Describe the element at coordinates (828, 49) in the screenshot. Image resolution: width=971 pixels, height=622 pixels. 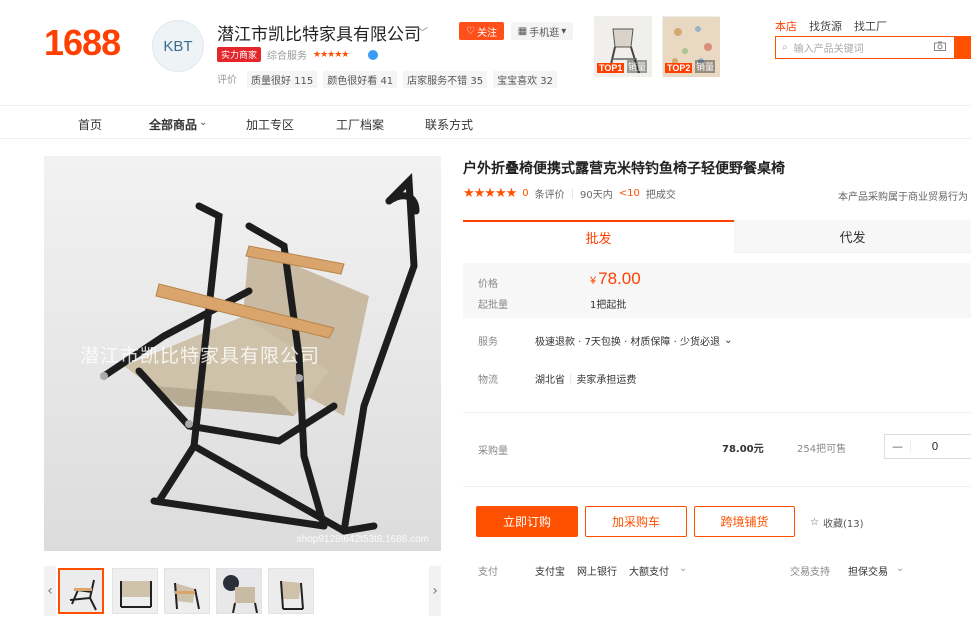
I see `search-placeholder: 输入产品关键词` at that location.